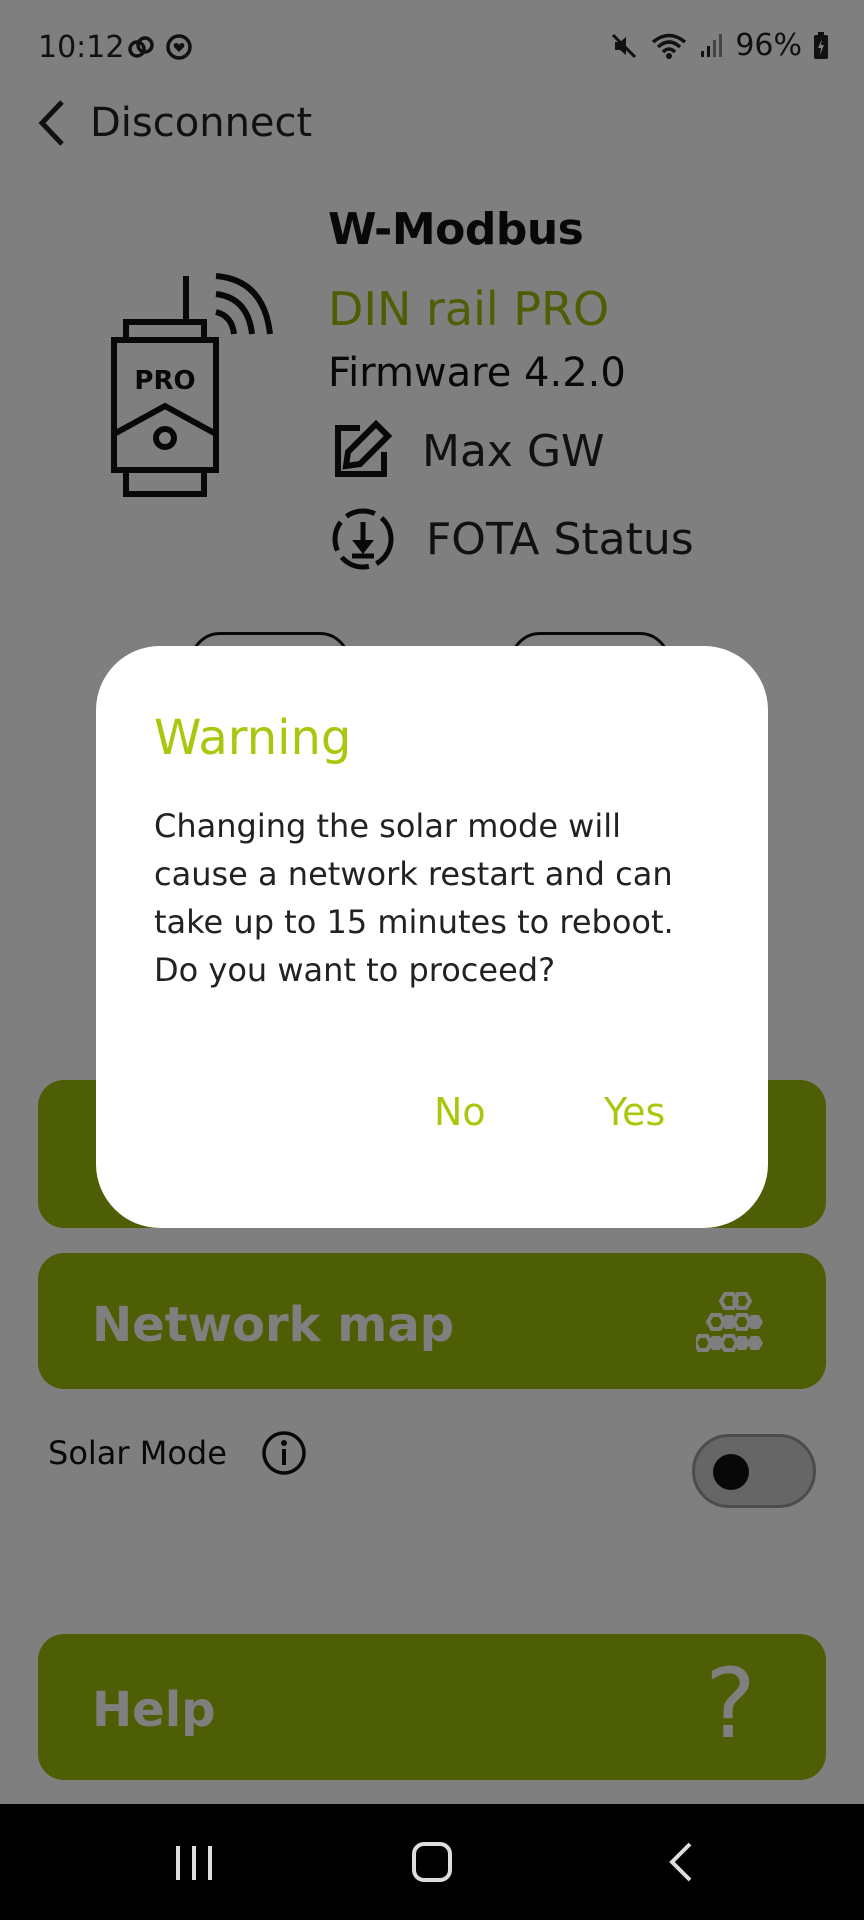 The height and width of the screenshot is (1920, 864). I want to click on dialog-title: Warning, so click(253, 738).